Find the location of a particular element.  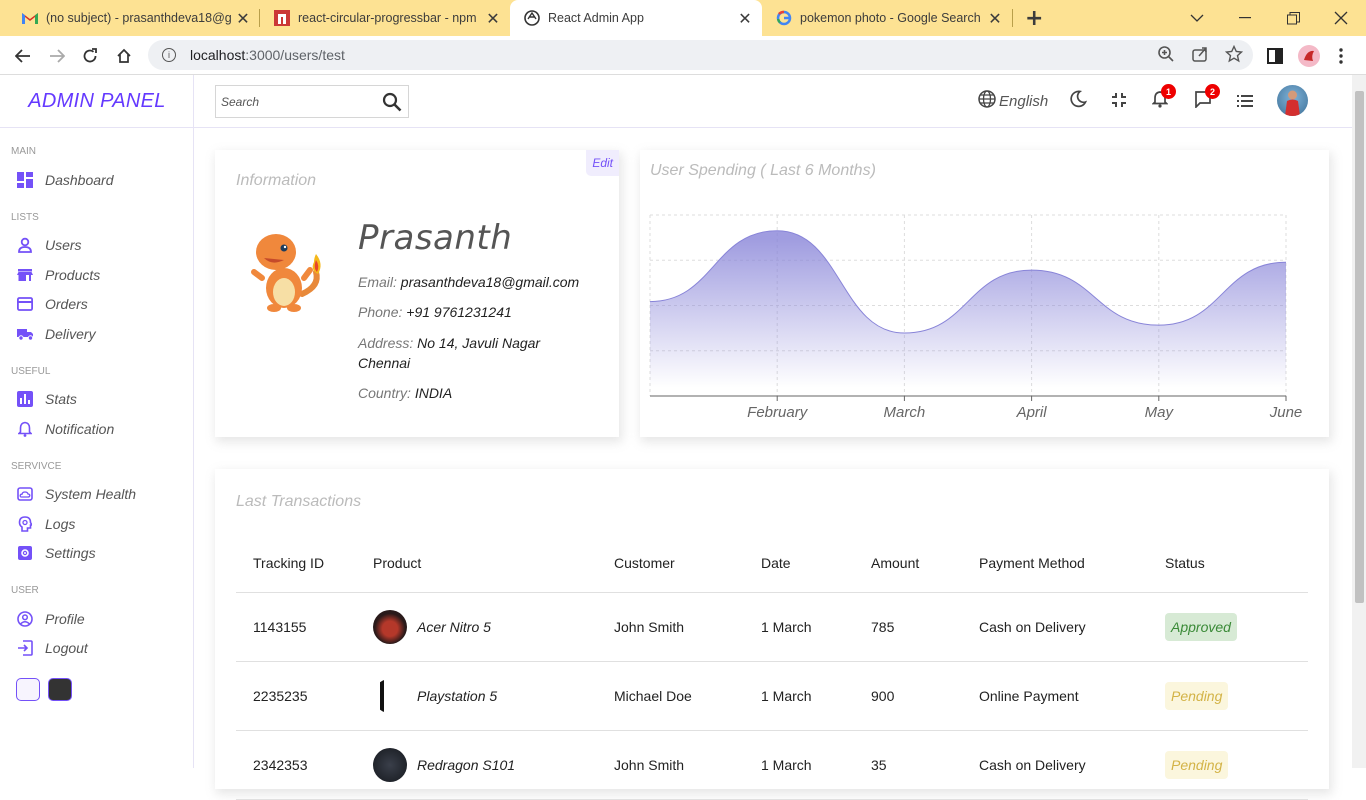

sidebar-item-logs: Logs is located at coordinates (46, 524).